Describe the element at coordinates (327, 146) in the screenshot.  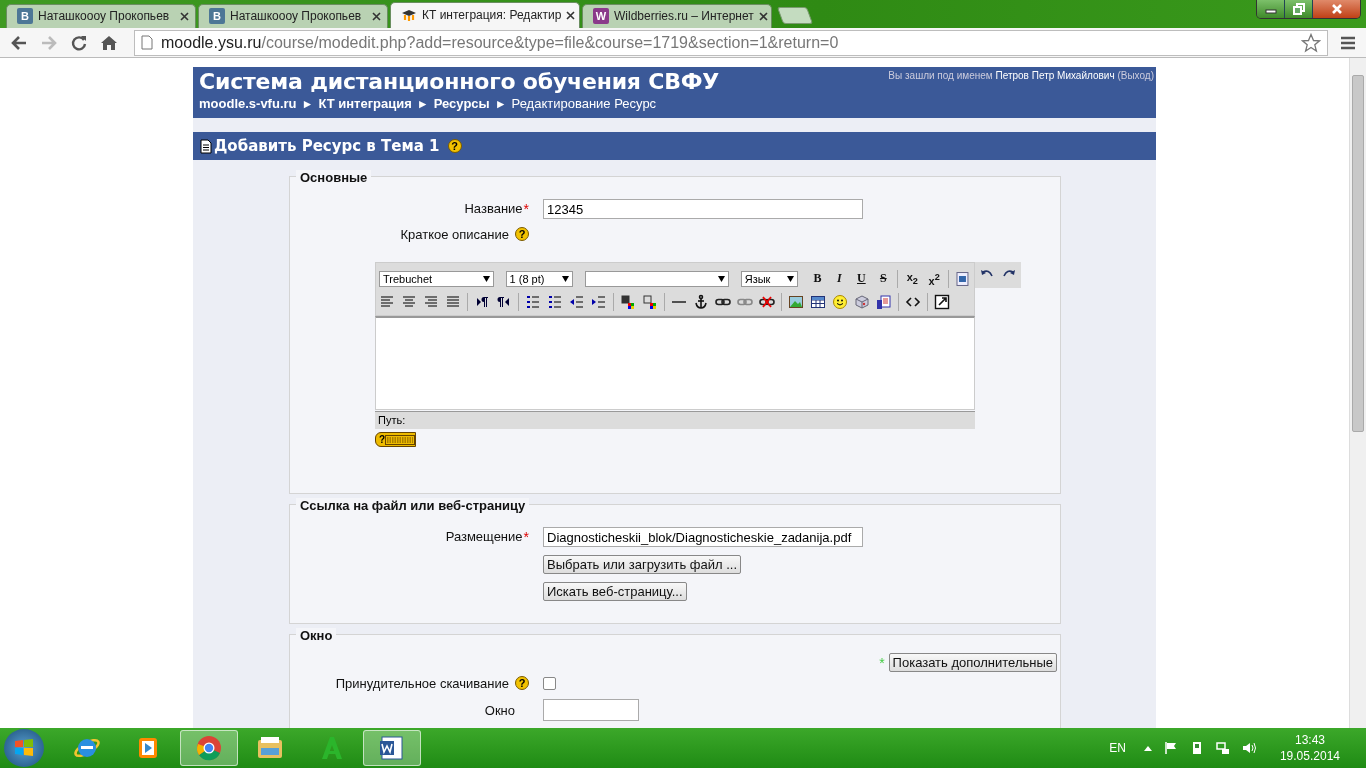
I see `page-heading: Добавить Ресурс в Тема 1` at that location.